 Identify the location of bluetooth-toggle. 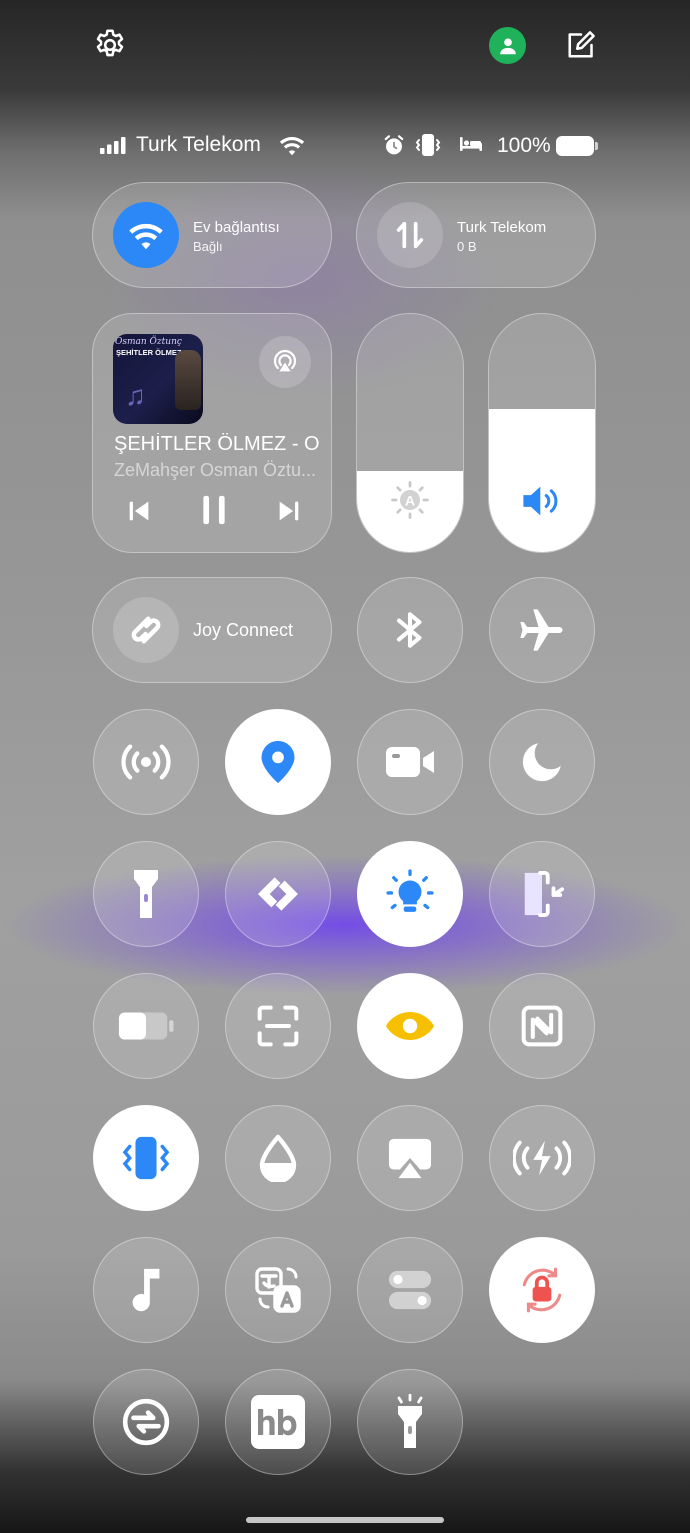
(410, 630).